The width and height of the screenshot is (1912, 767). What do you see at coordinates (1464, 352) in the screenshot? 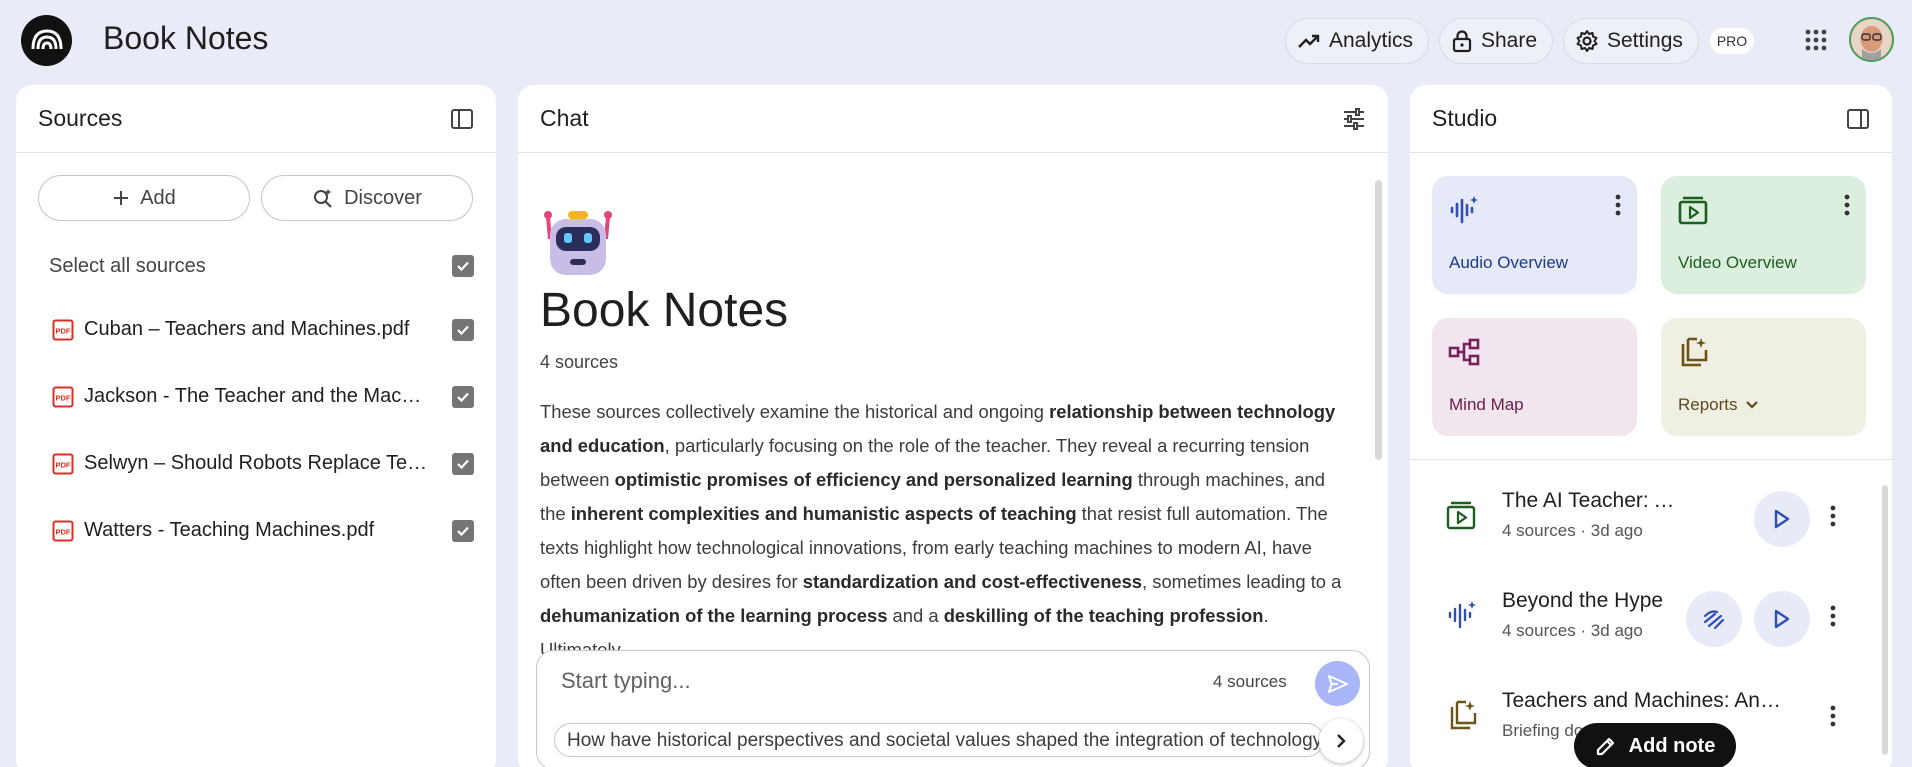
I see `mind-map-icon` at bounding box center [1464, 352].